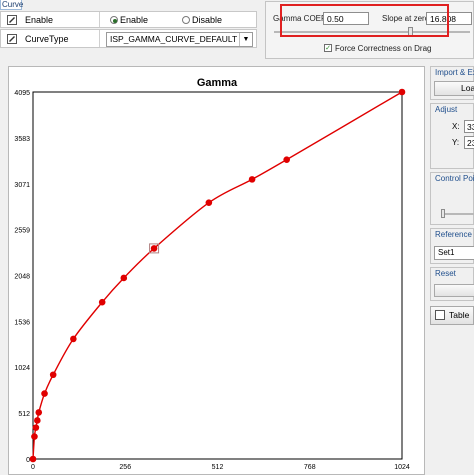 The height and width of the screenshot is (475, 474). I want to click on import-export-title: Import & Exp, so click(454, 72).